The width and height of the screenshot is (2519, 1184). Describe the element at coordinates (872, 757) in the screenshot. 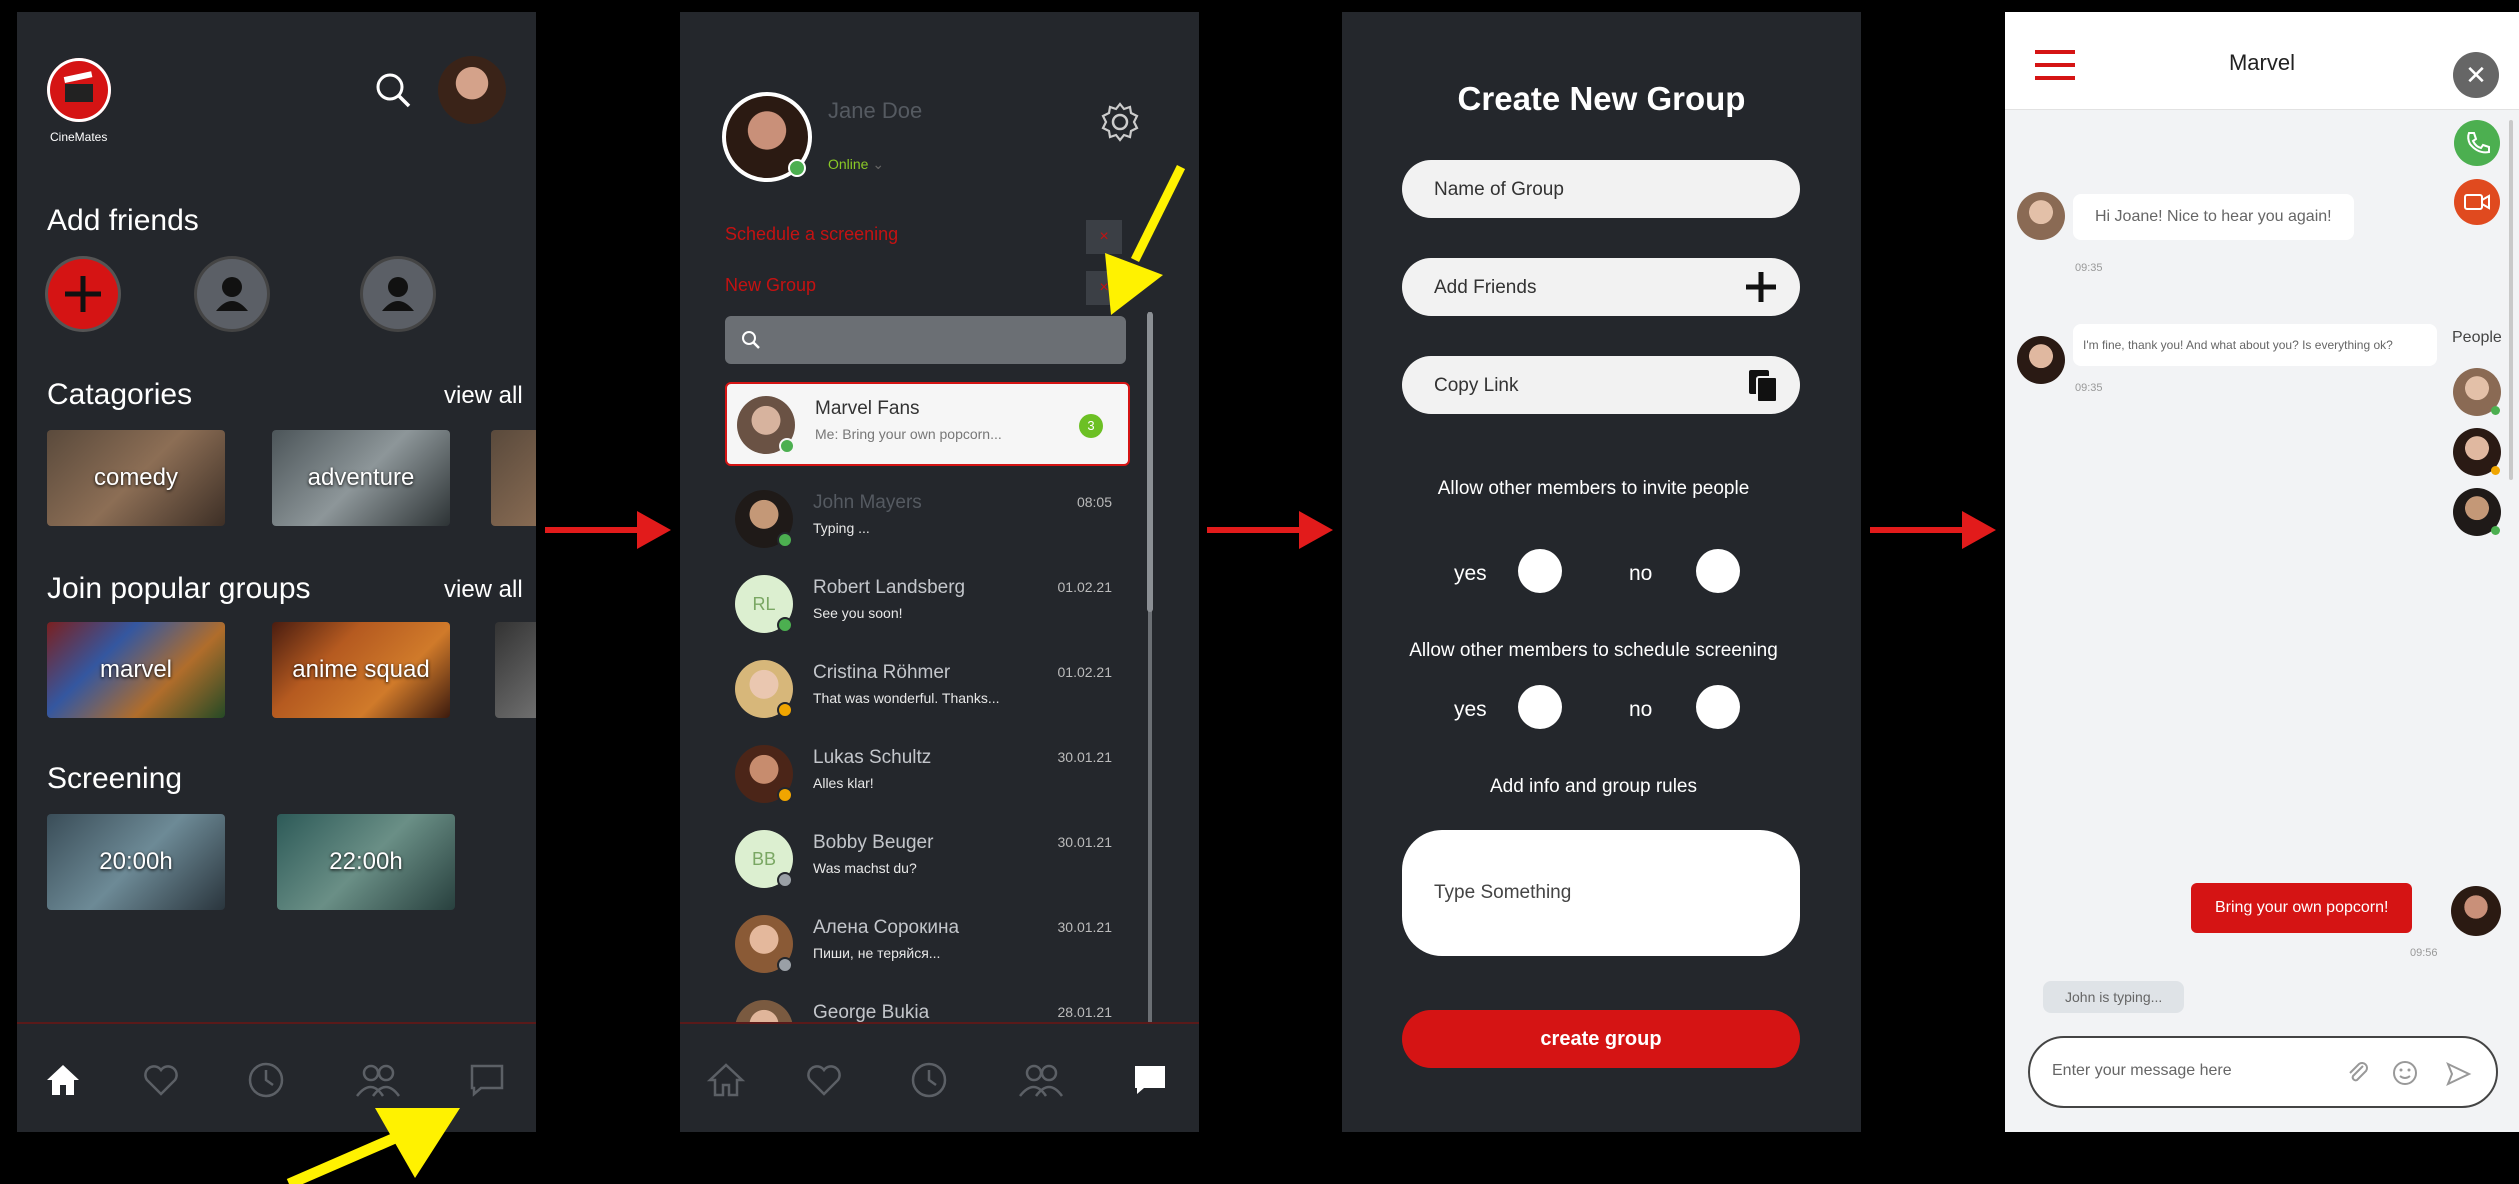

I see `chat-name: Lukas Schultz` at that location.